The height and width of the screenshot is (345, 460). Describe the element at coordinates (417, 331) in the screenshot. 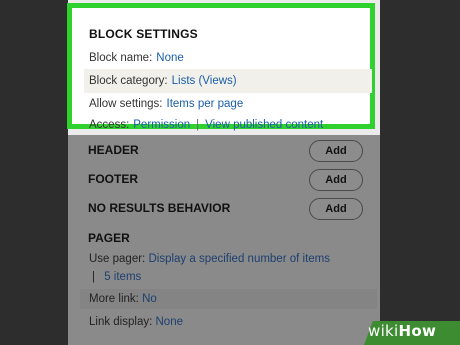

I see `wikihow-how-text: How` at that location.